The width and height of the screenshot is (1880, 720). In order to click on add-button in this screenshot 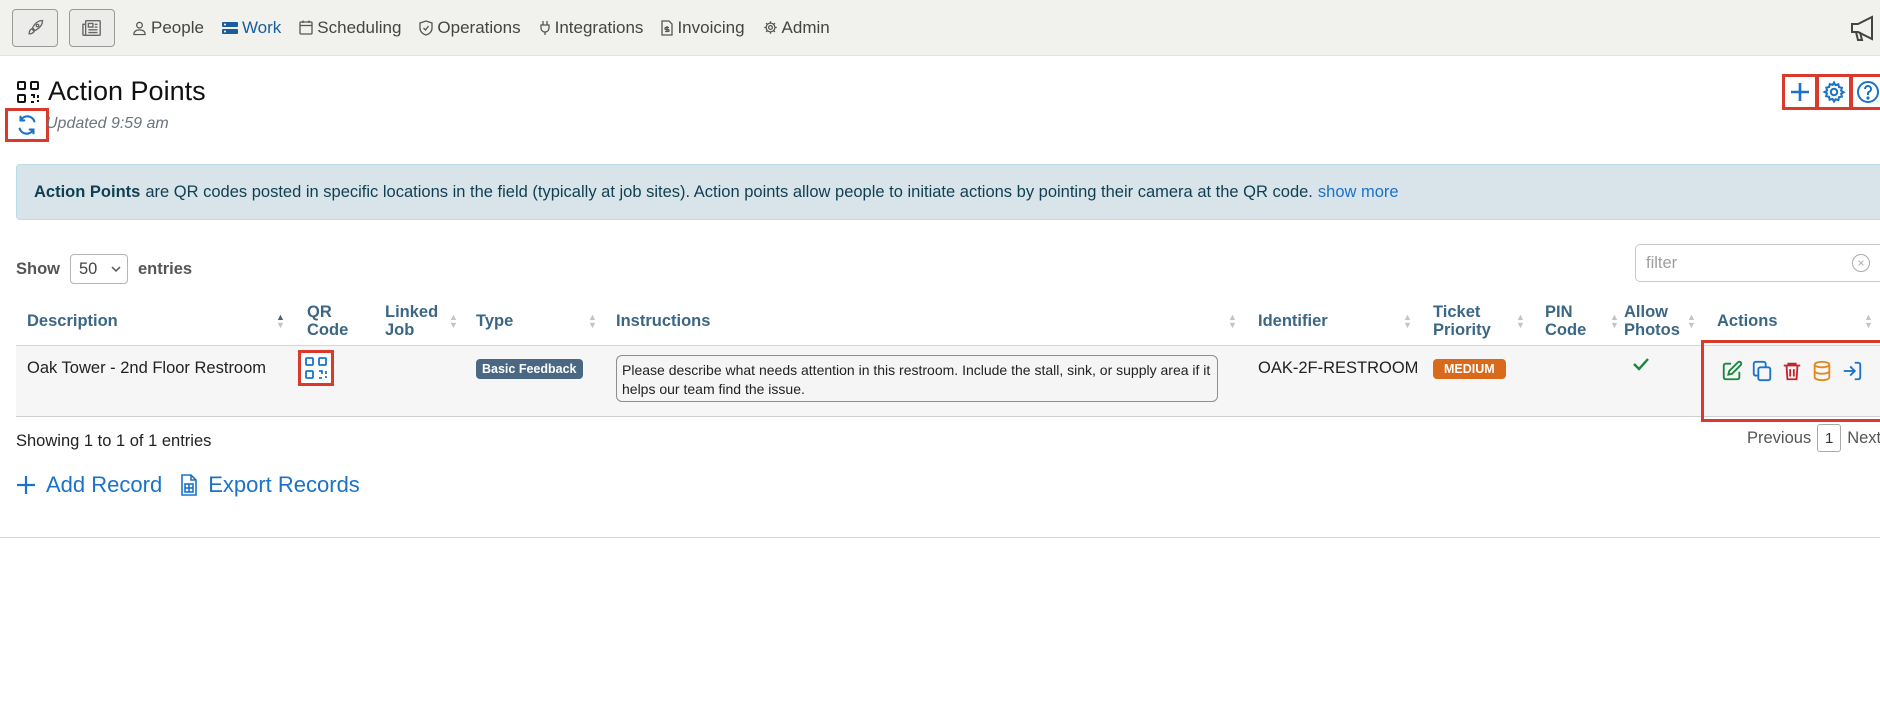, I will do `click(1800, 92)`.